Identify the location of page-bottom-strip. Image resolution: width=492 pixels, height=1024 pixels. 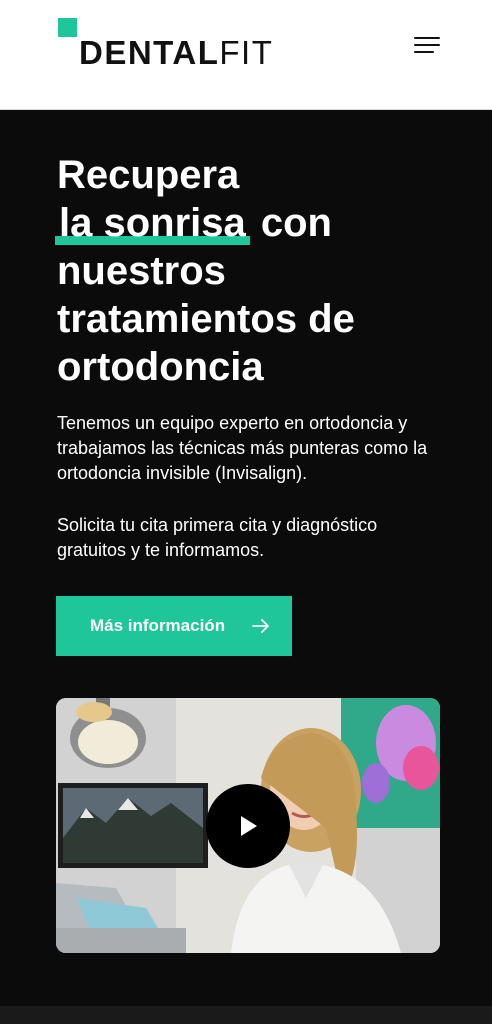
(246, 1015).